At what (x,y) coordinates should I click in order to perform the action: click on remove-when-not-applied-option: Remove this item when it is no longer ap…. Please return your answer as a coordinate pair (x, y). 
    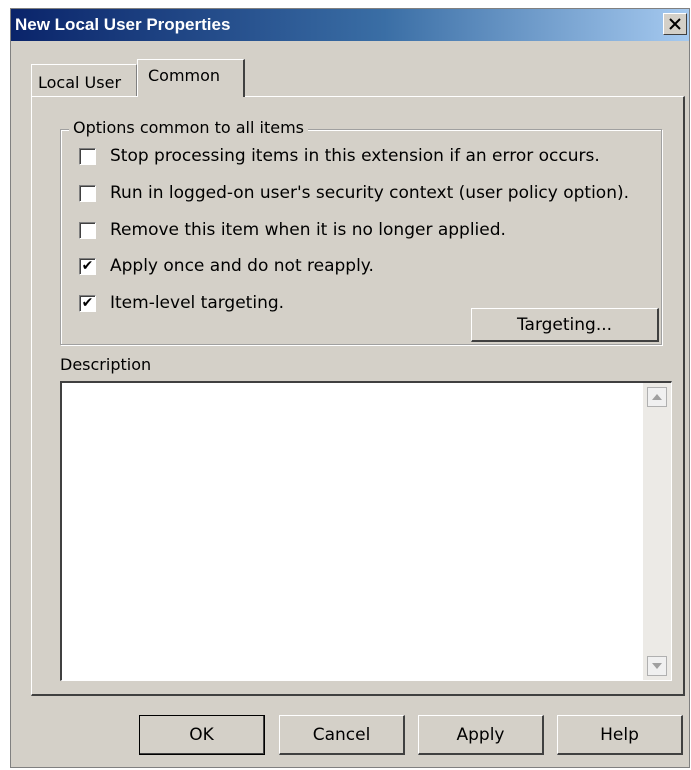
    Looking at the image, I should click on (292, 230).